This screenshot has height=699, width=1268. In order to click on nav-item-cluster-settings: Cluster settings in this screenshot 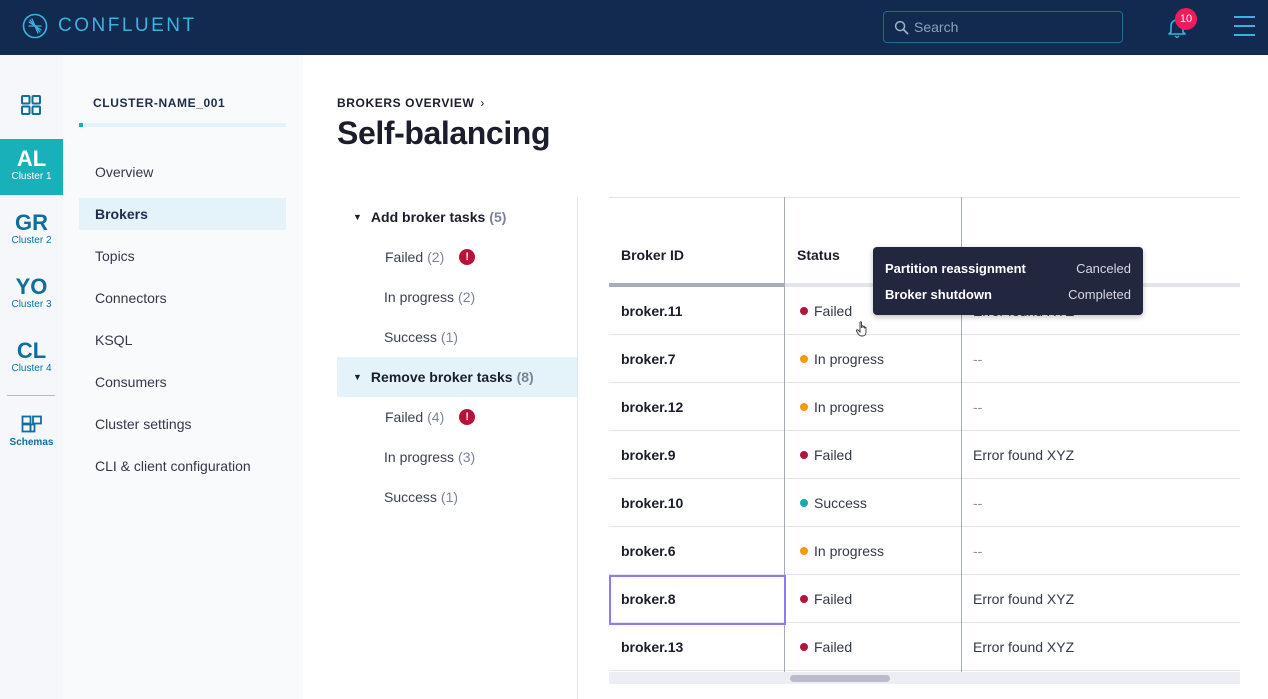, I will do `click(182, 424)`.